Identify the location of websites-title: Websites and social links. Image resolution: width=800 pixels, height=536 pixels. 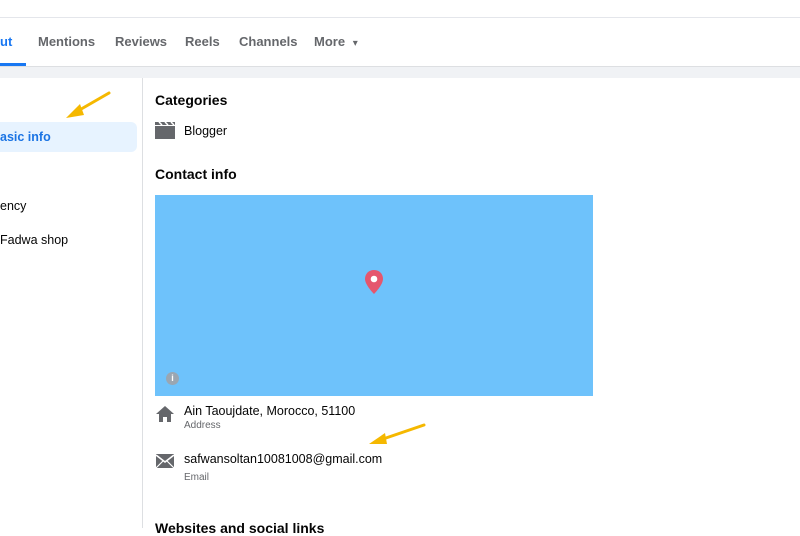
(240, 528).